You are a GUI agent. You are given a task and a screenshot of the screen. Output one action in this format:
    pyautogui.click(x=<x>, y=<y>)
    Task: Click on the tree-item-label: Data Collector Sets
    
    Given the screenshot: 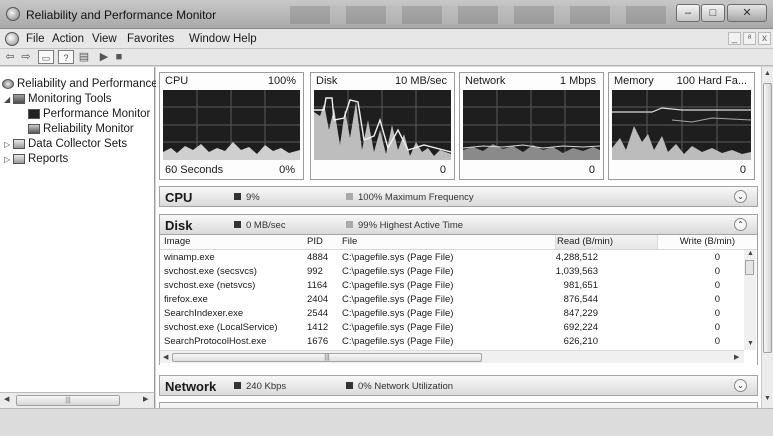 What is the action you would take?
    pyautogui.click(x=78, y=144)
    